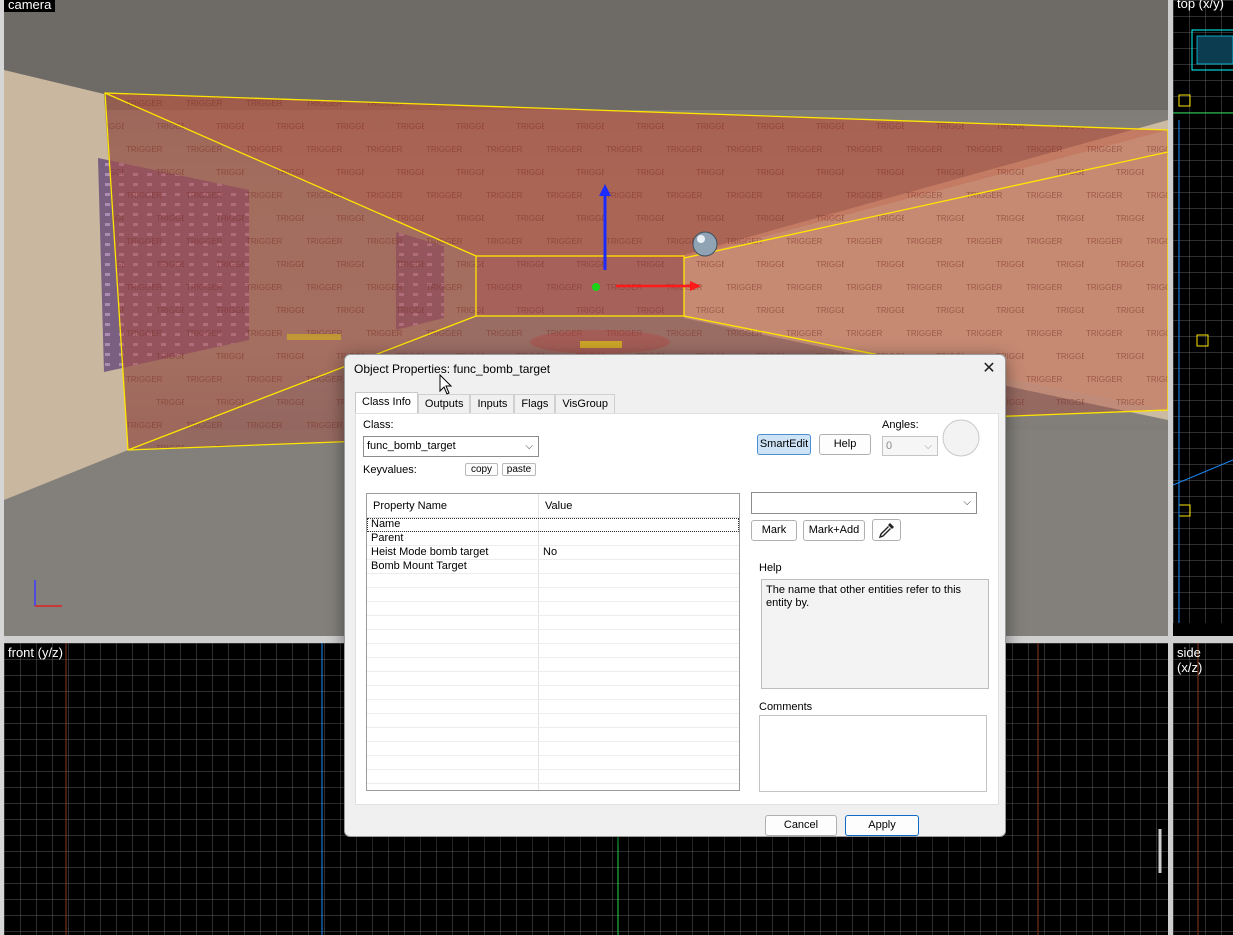  What do you see at coordinates (481, 469) in the screenshot?
I see `copy-button: copy` at bounding box center [481, 469].